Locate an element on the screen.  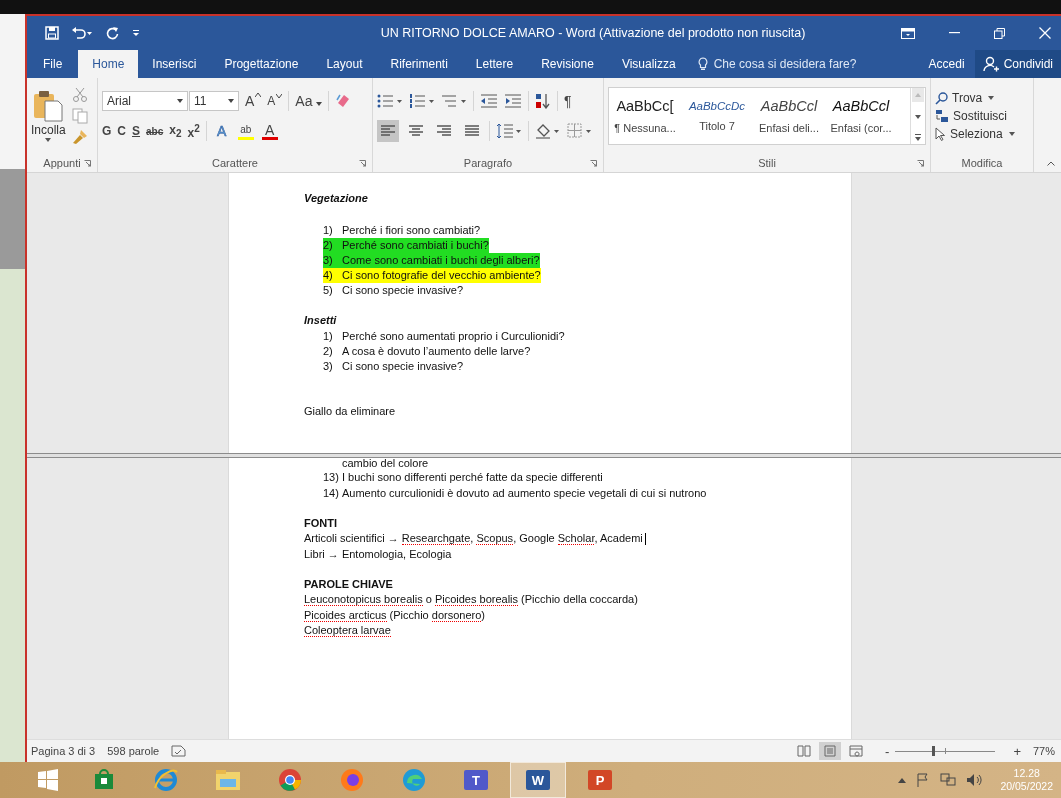
list-item: 2) Perché sono cambiati i buchi? is located at coordinates (406, 245).